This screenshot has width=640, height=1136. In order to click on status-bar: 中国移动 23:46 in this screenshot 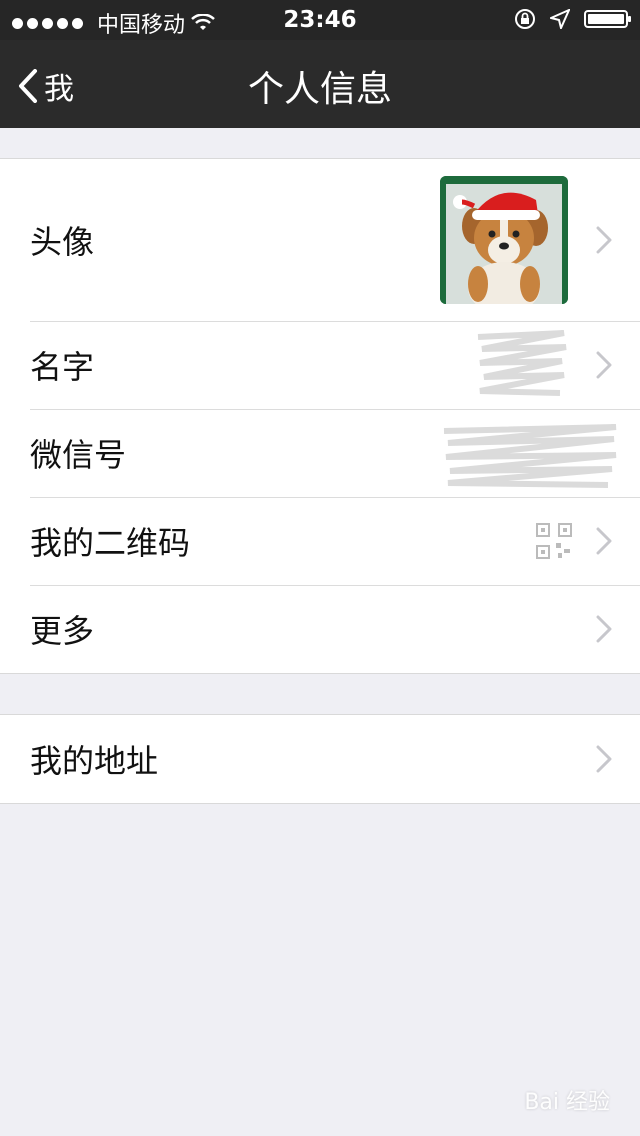, I will do `click(320, 20)`.